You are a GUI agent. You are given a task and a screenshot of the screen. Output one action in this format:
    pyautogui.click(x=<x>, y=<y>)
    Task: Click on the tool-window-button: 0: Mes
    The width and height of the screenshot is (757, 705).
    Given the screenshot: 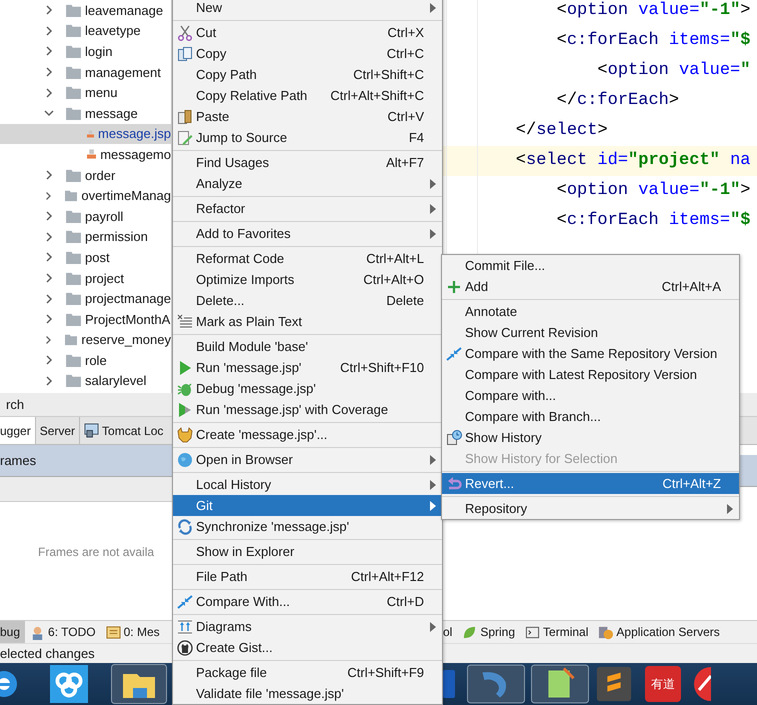 What is the action you would take?
    pyautogui.click(x=132, y=632)
    